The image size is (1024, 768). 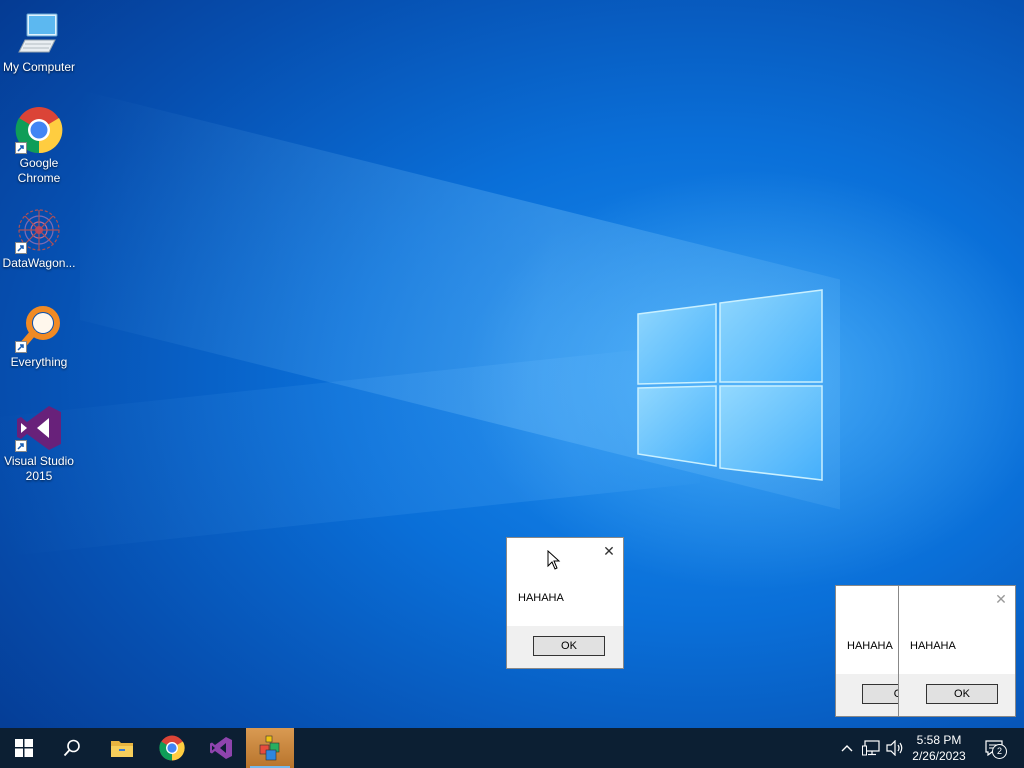 What do you see at coordinates (39, 230) in the screenshot?
I see `datawagon-icon` at bounding box center [39, 230].